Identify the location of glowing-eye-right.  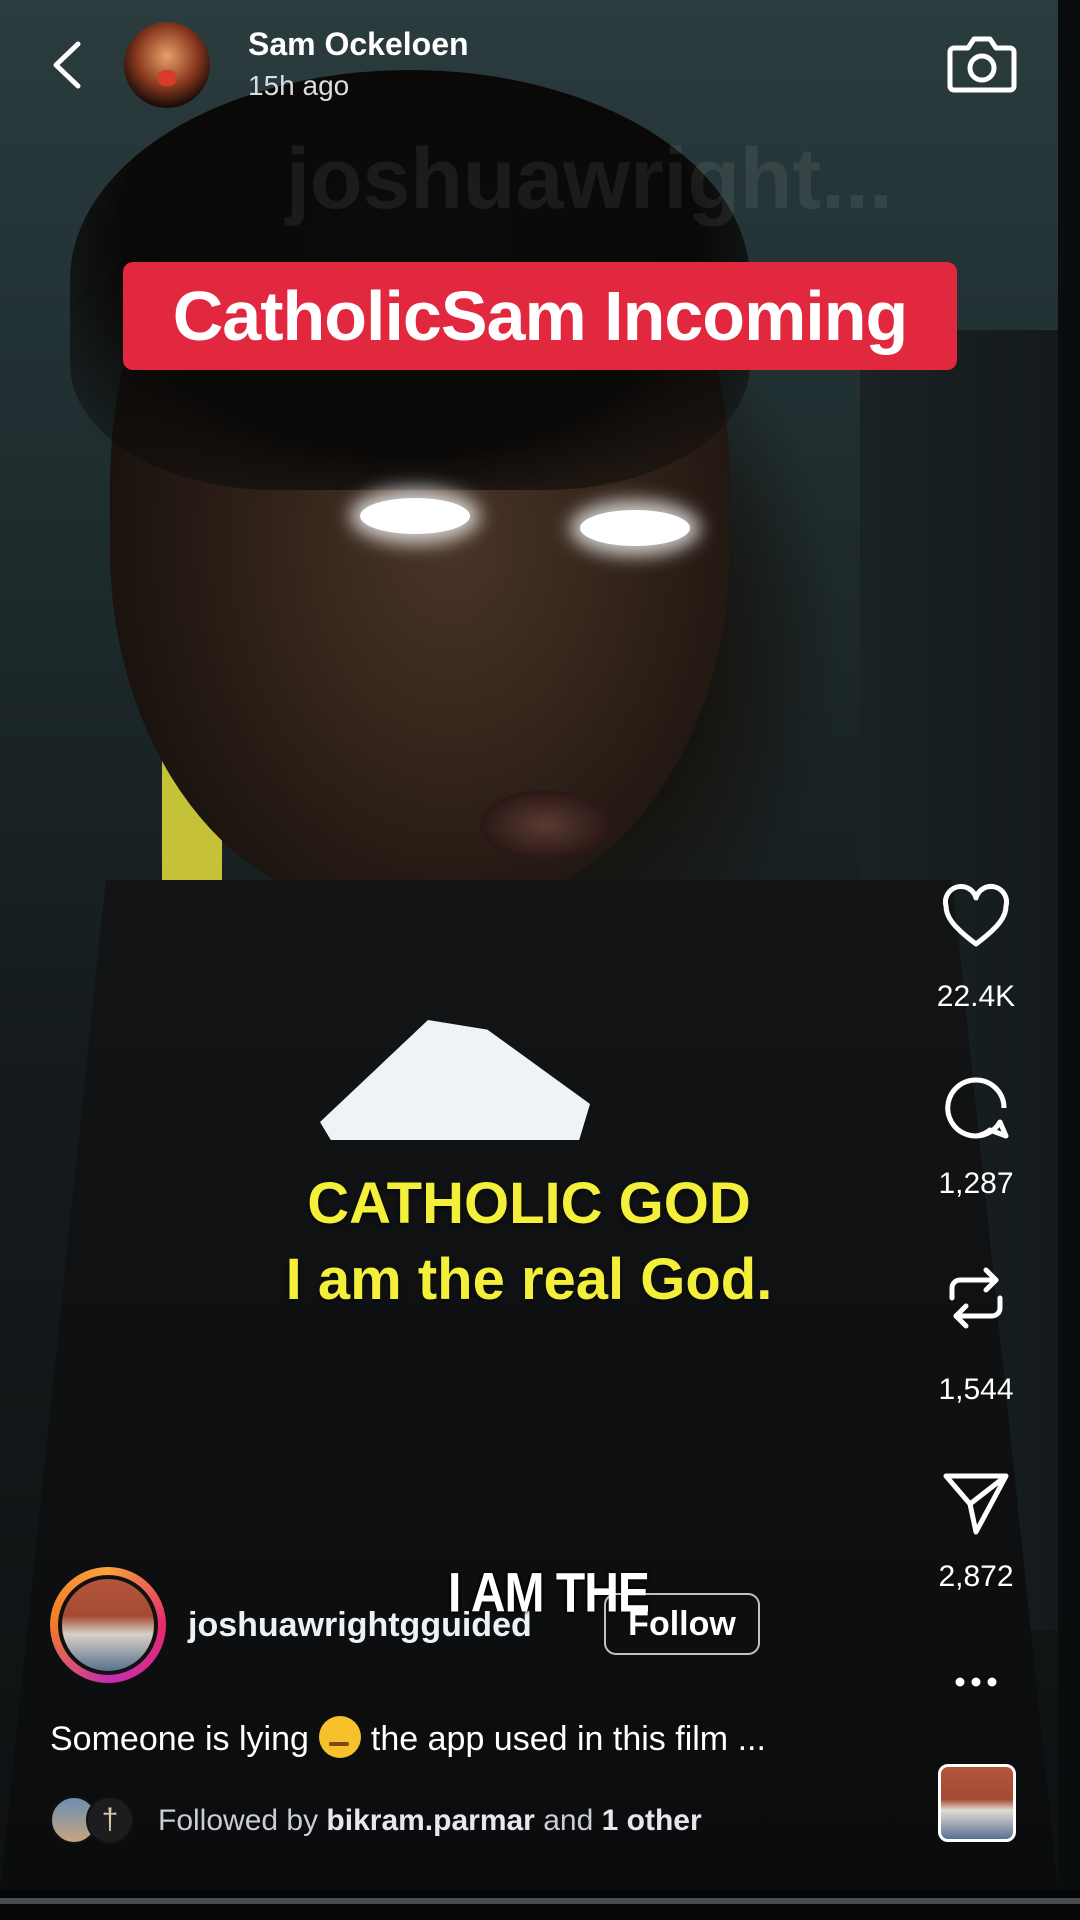
(635, 528).